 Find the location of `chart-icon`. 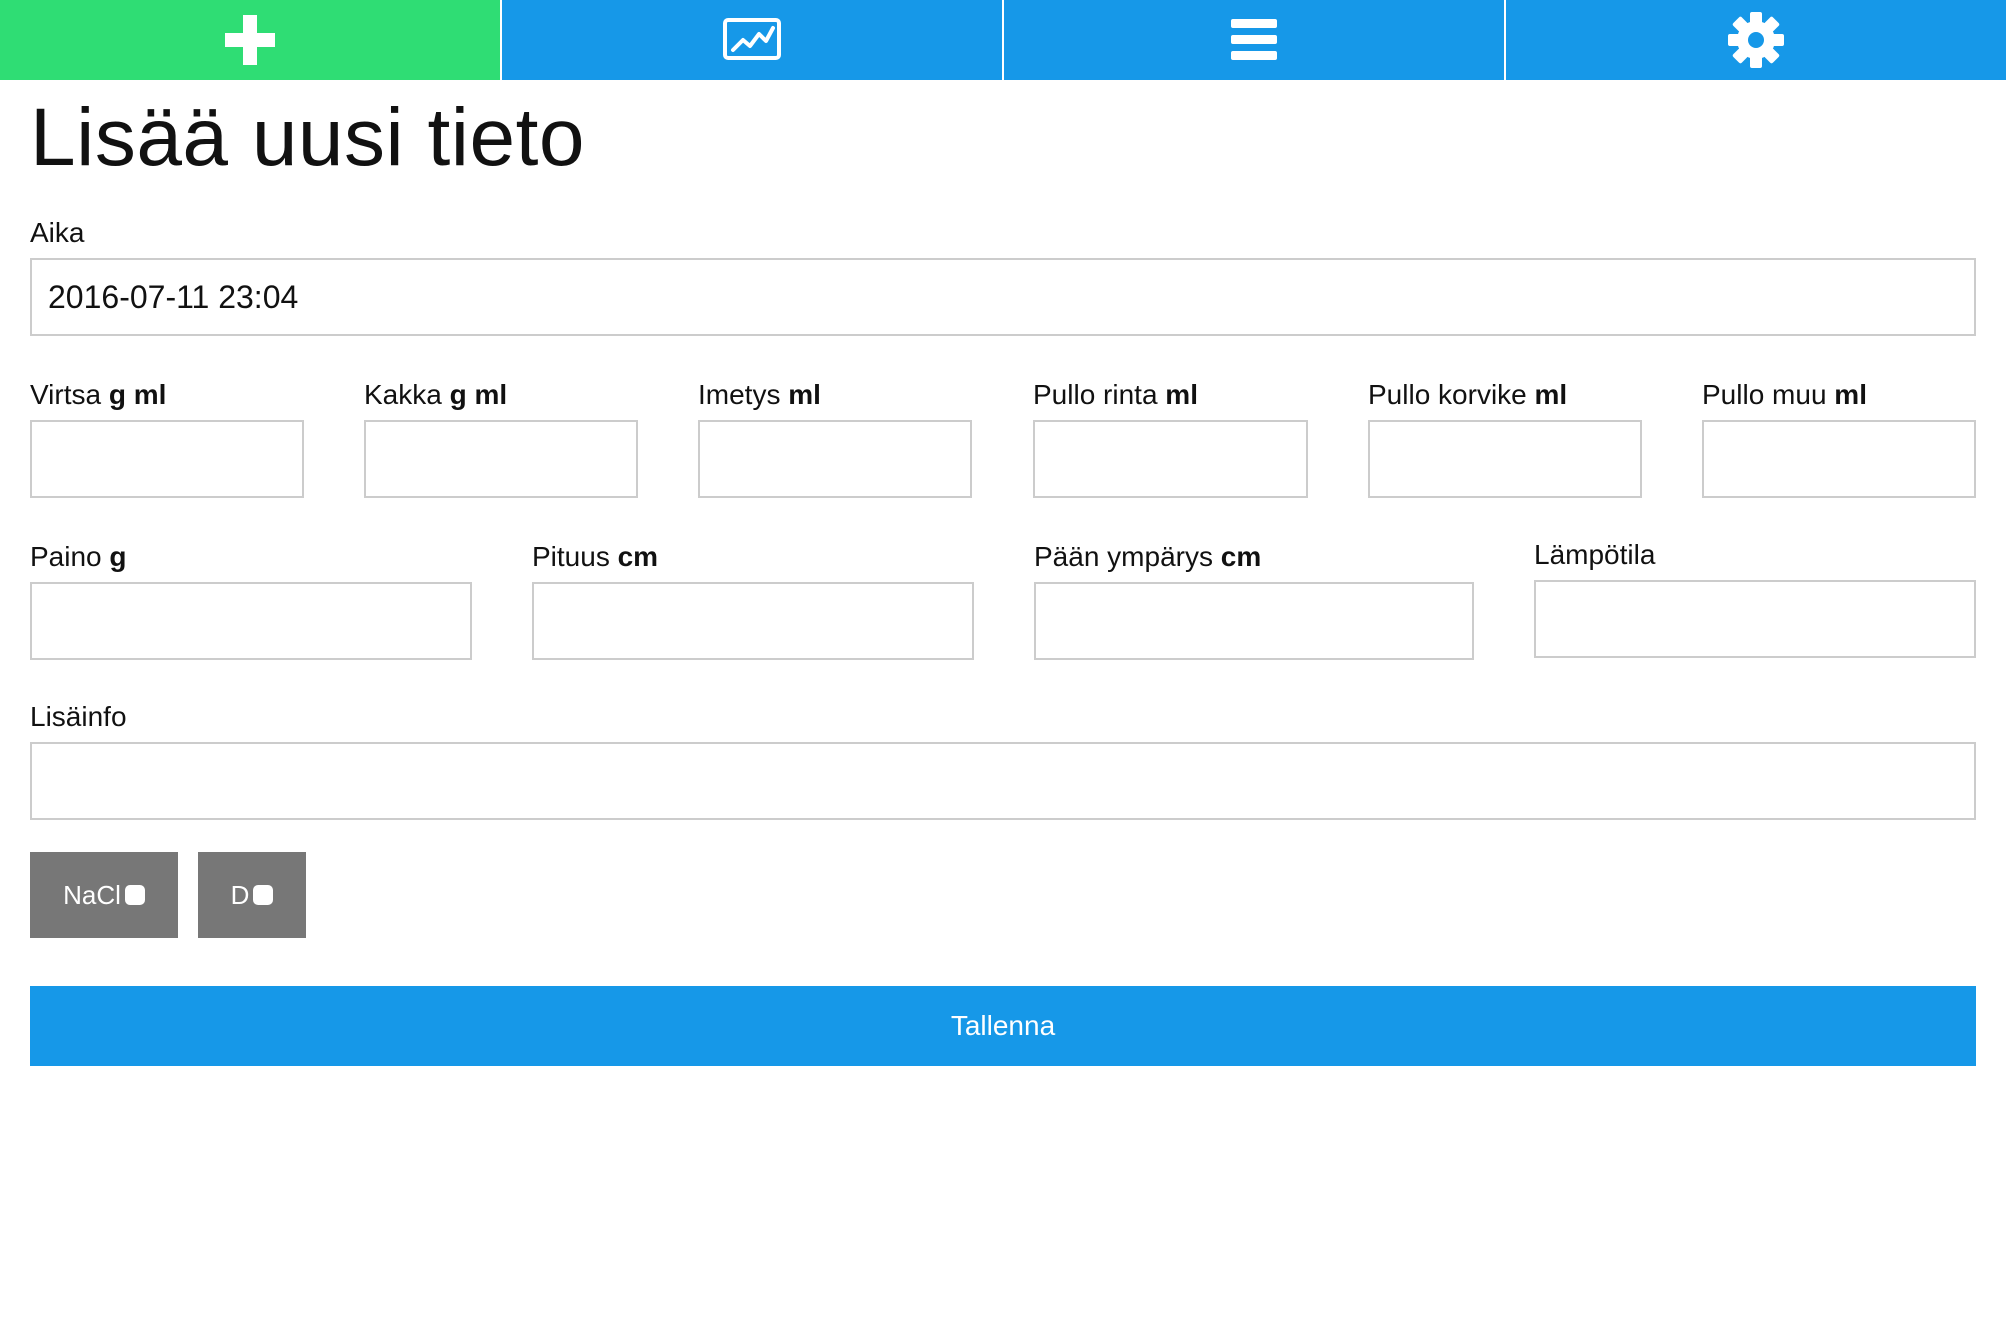

chart-icon is located at coordinates (752, 39).